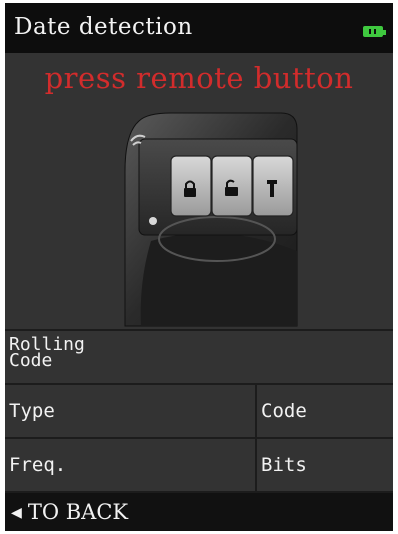  Describe the element at coordinates (199, 357) in the screenshot. I see `rolling-code-row: Rolling Code` at that location.